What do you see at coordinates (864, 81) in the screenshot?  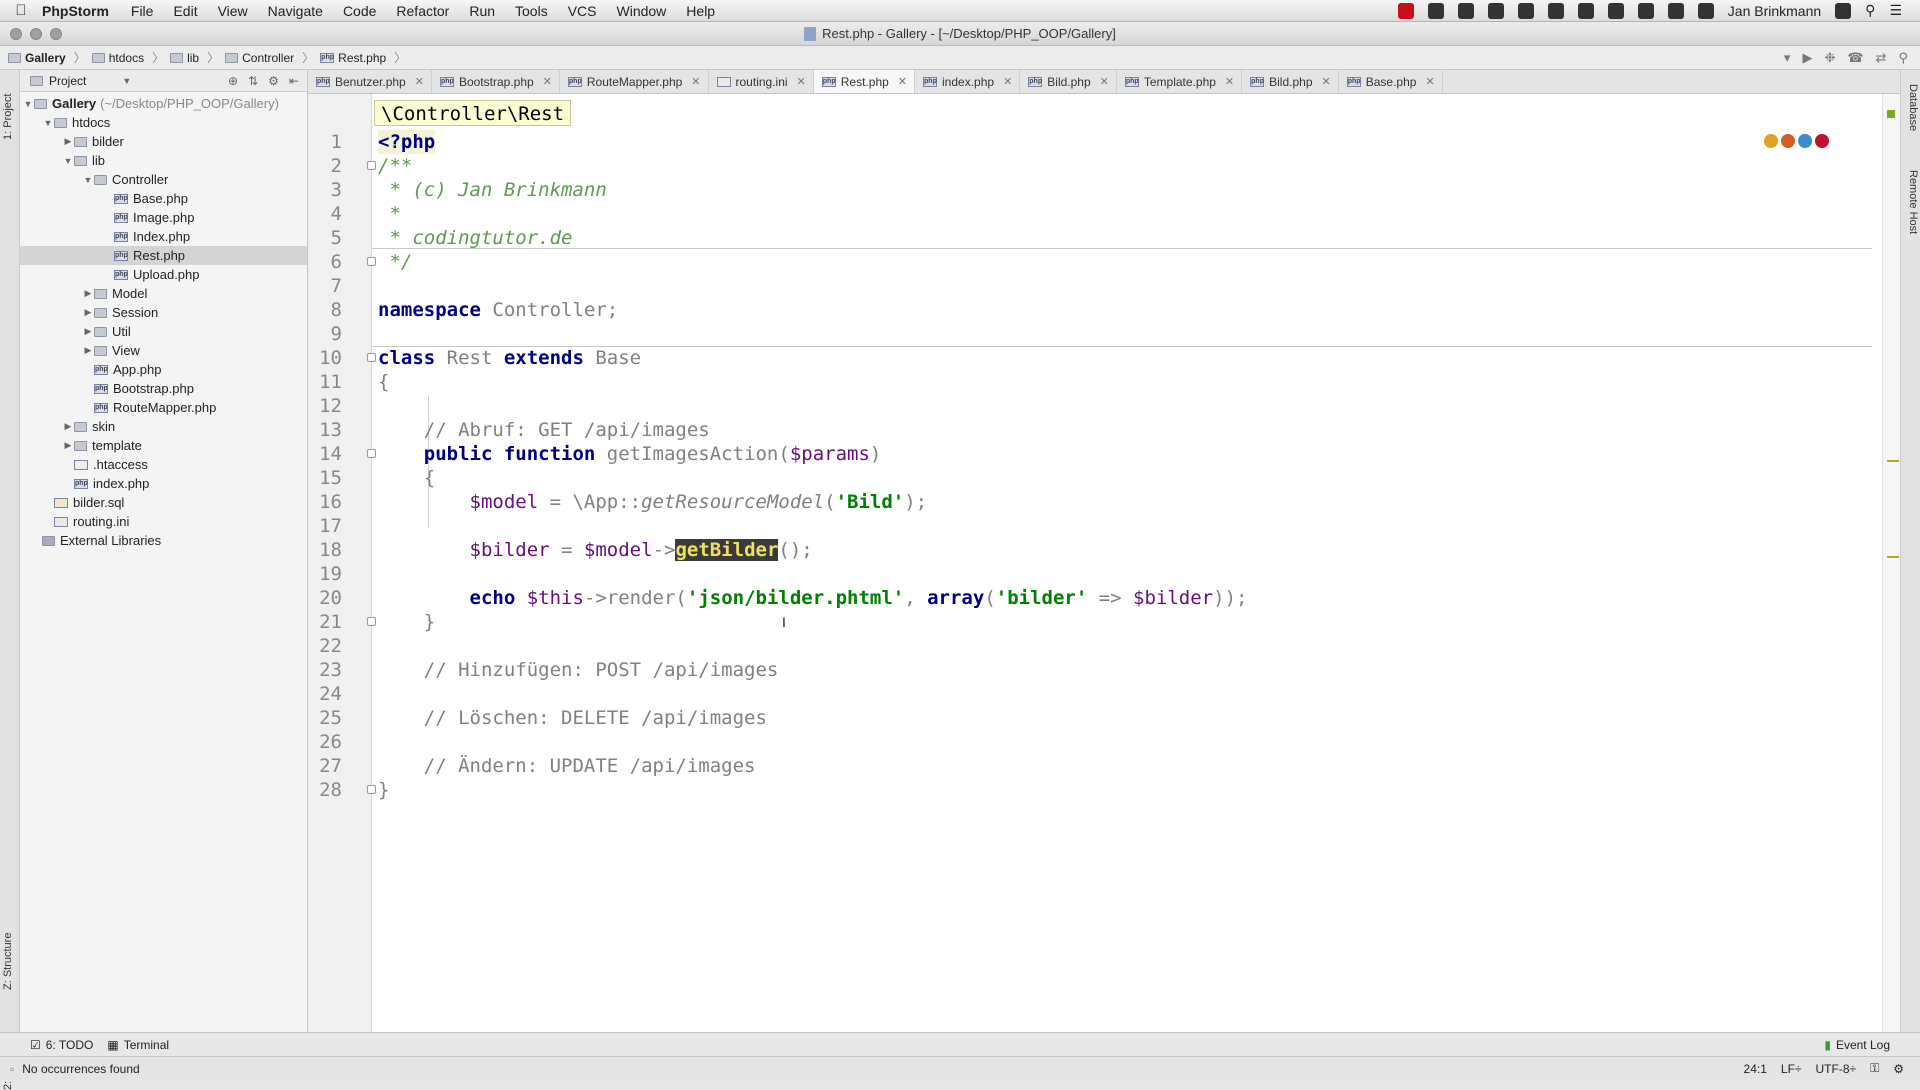 I see `tab-rest-php: php Rest.php ✕` at bounding box center [864, 81].